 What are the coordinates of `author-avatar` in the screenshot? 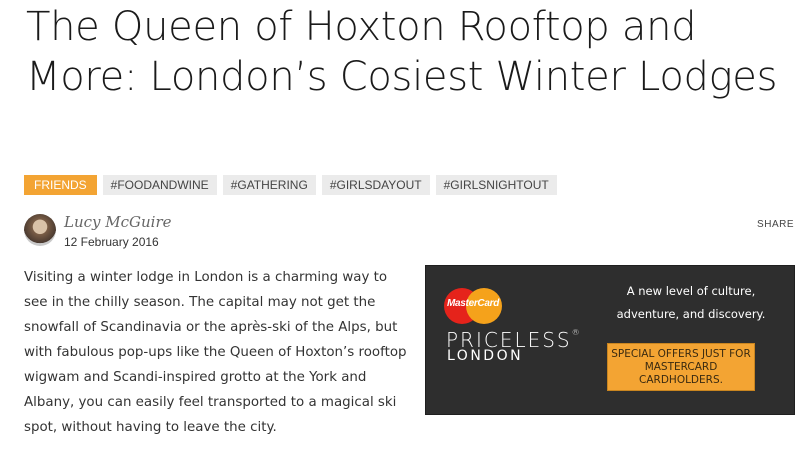 It's located at (40, 230).